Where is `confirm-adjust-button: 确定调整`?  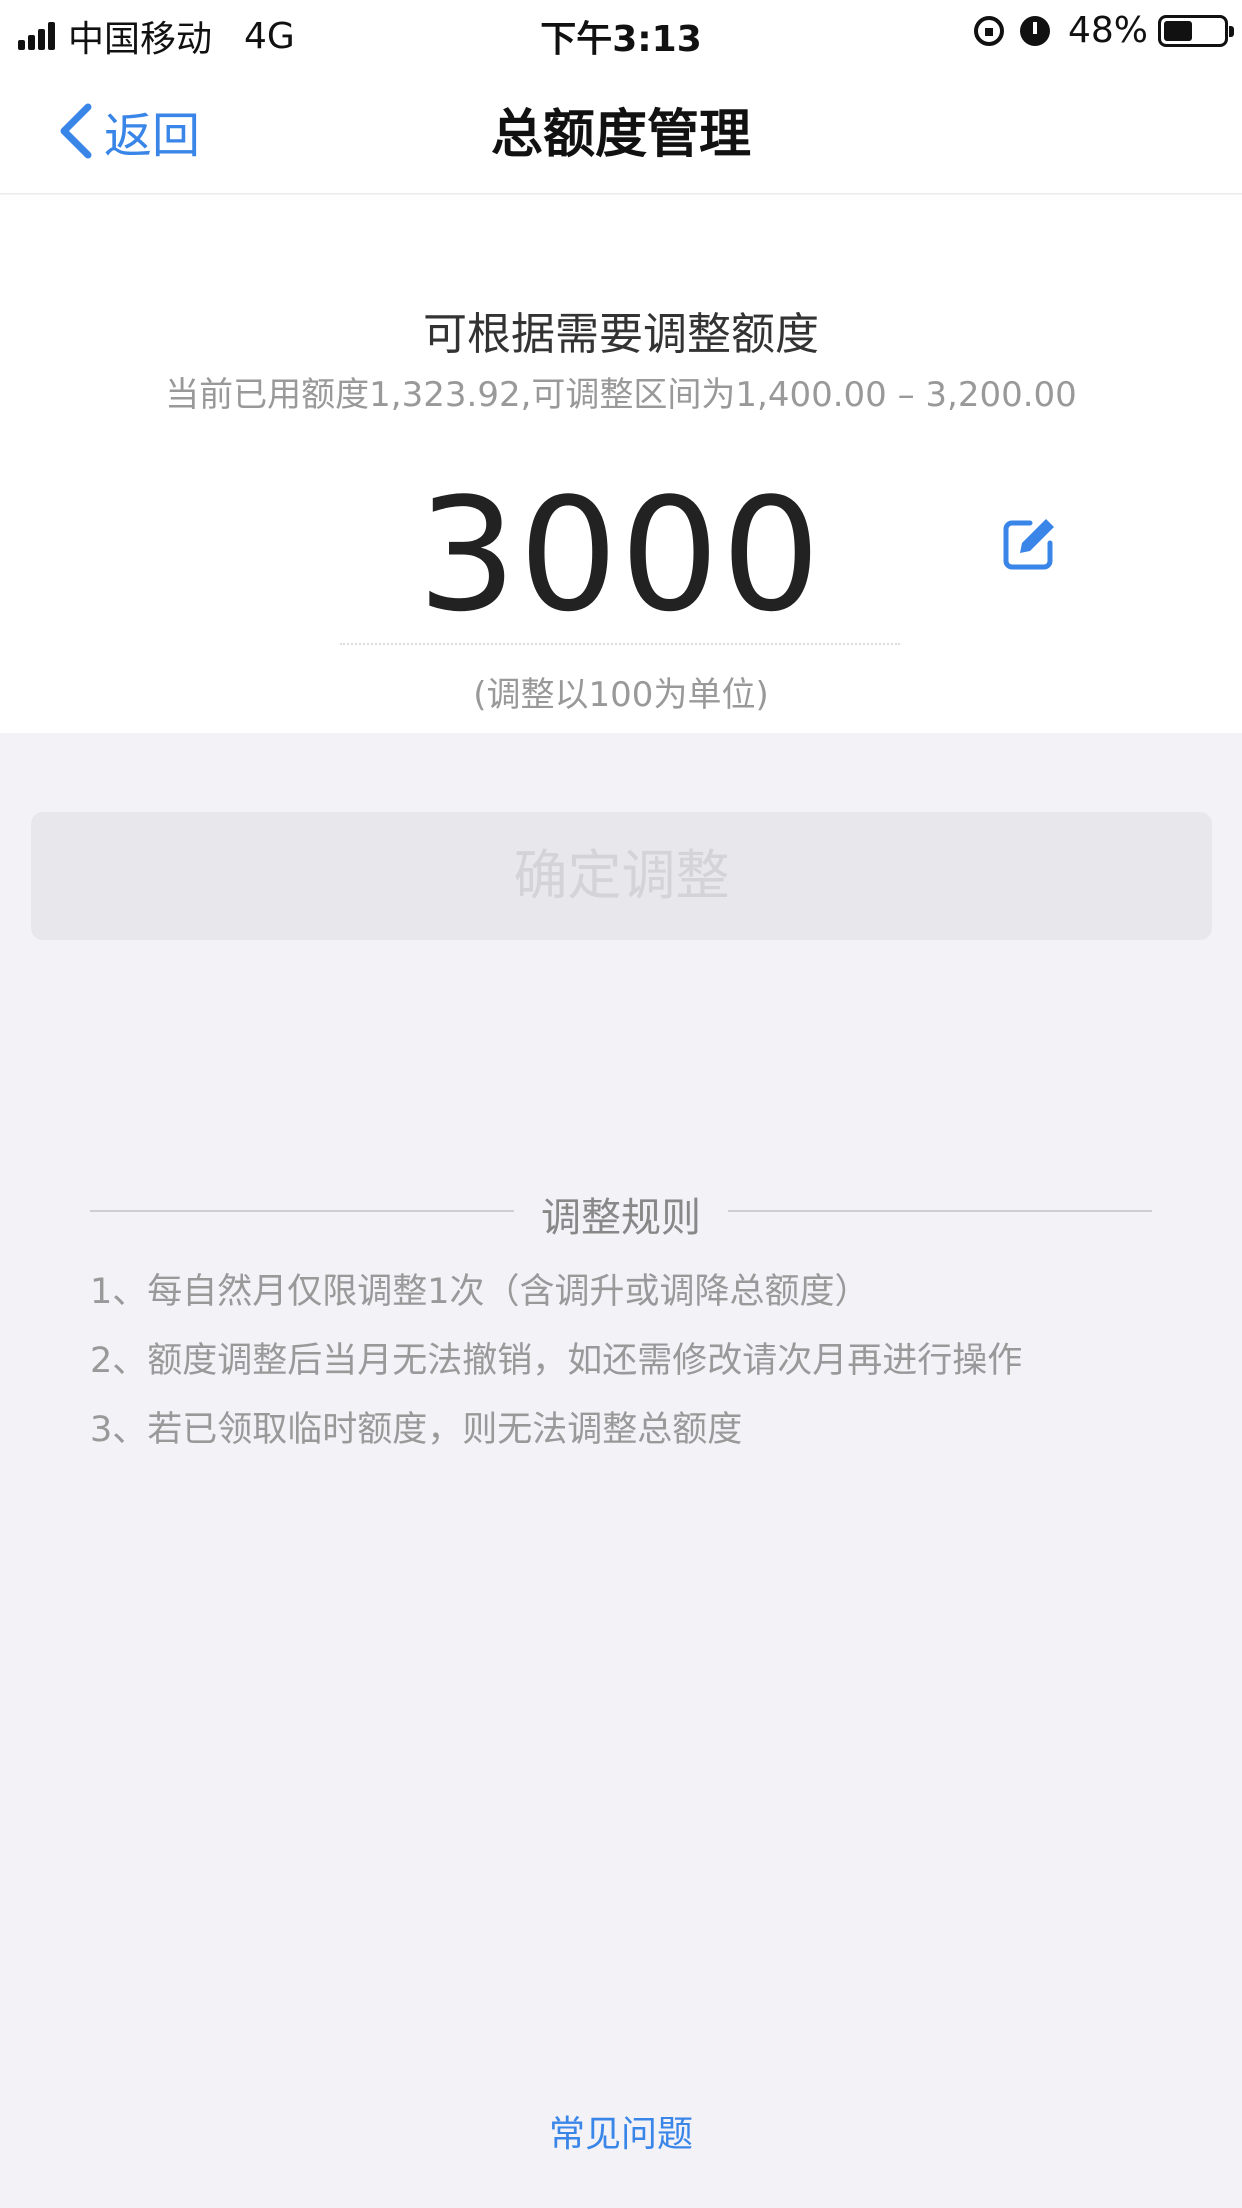 confirm-adjust-button: 确定调整 is located at coordinates (621, 876).